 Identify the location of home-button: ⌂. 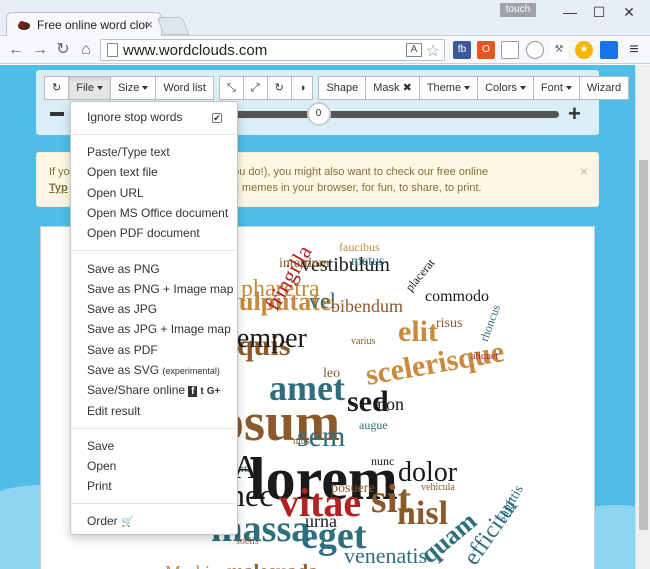
(86, 50).